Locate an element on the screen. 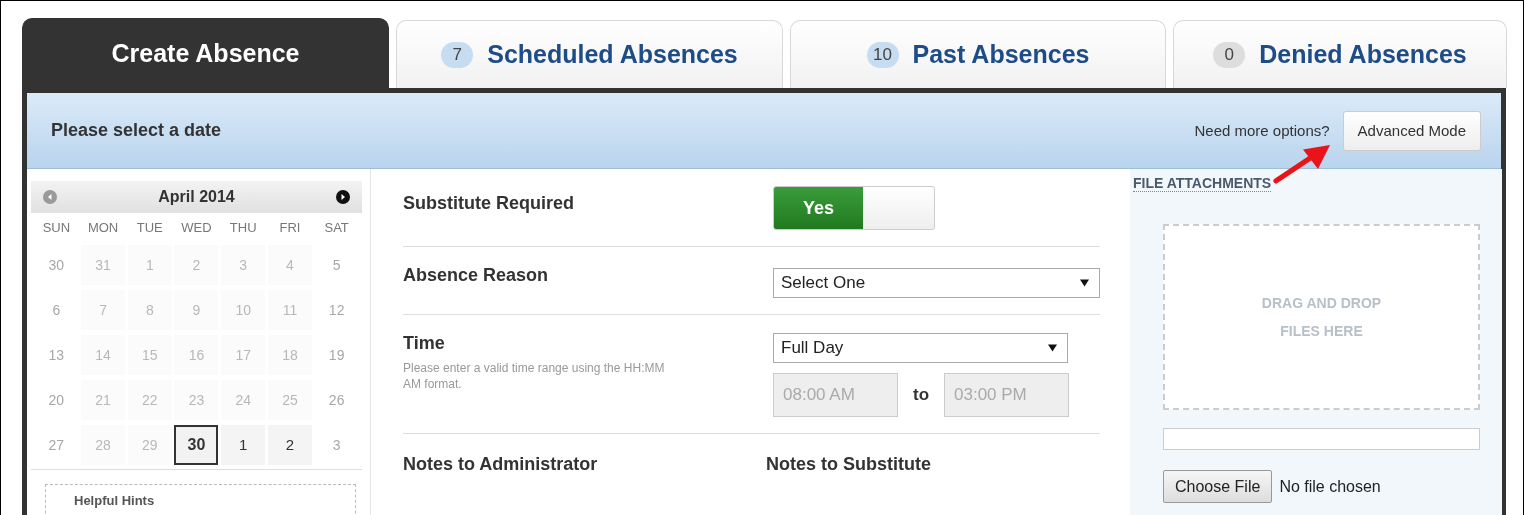 This screenshot has height=515, width=1524. calendar-day: 30 is located at coordinates (196, 444).